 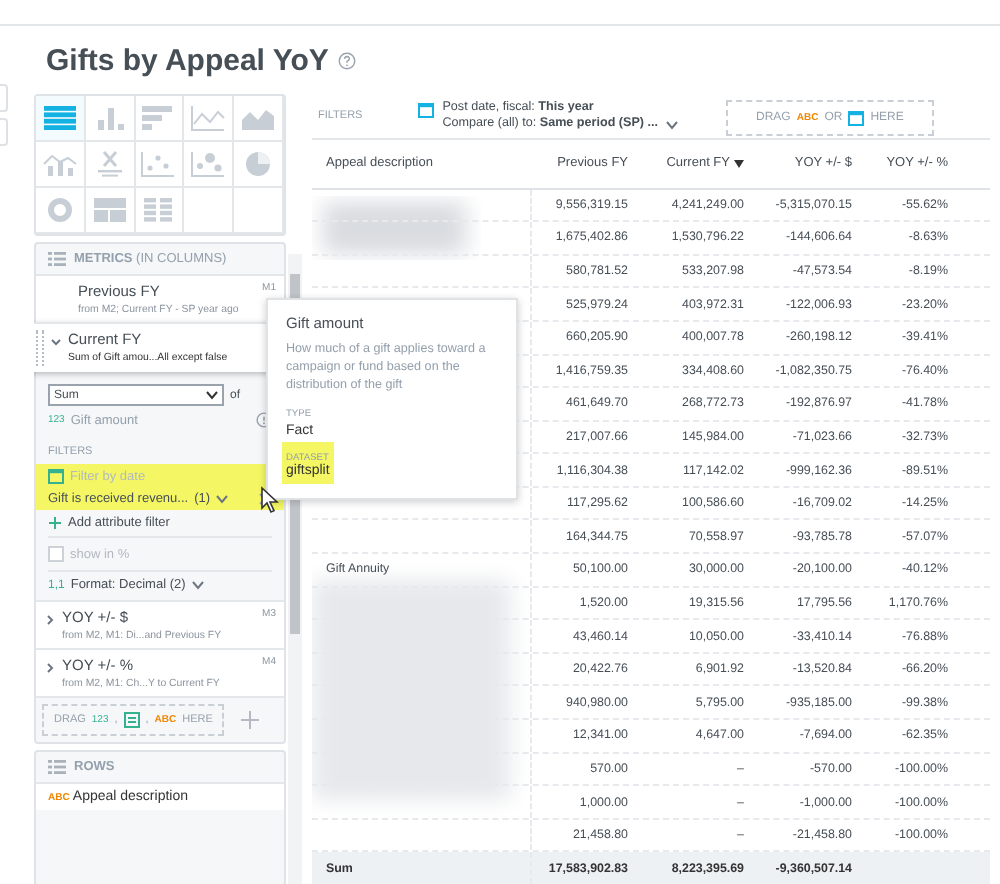 I want to click on help-icon, so click(x=347, y=60).